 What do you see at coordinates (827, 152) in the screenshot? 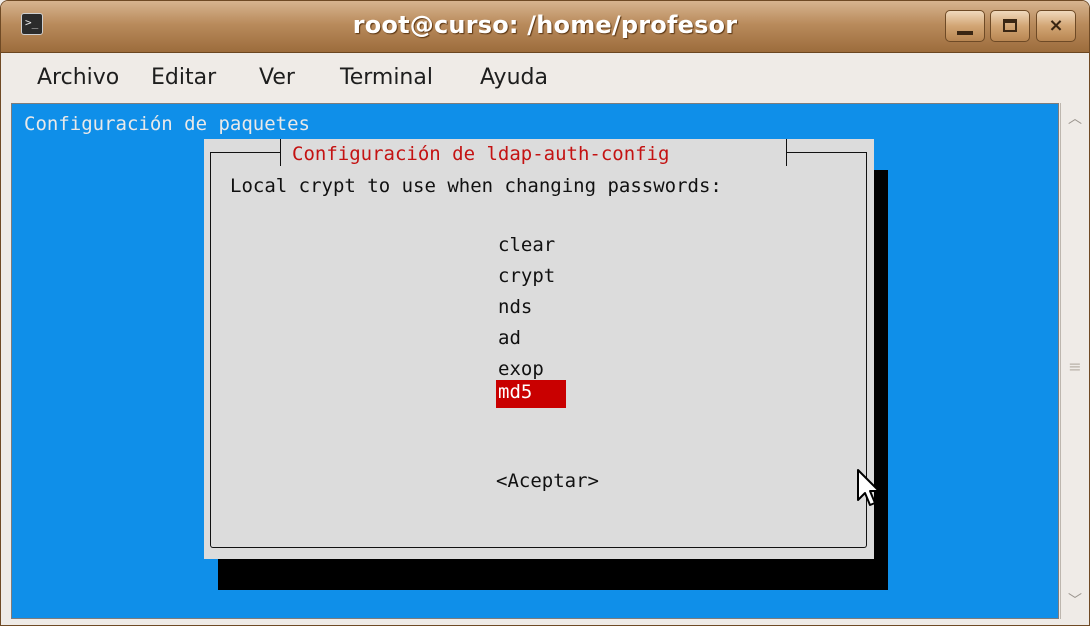
I see `dialog-frame-top-right` at bounding box center [827, 152].